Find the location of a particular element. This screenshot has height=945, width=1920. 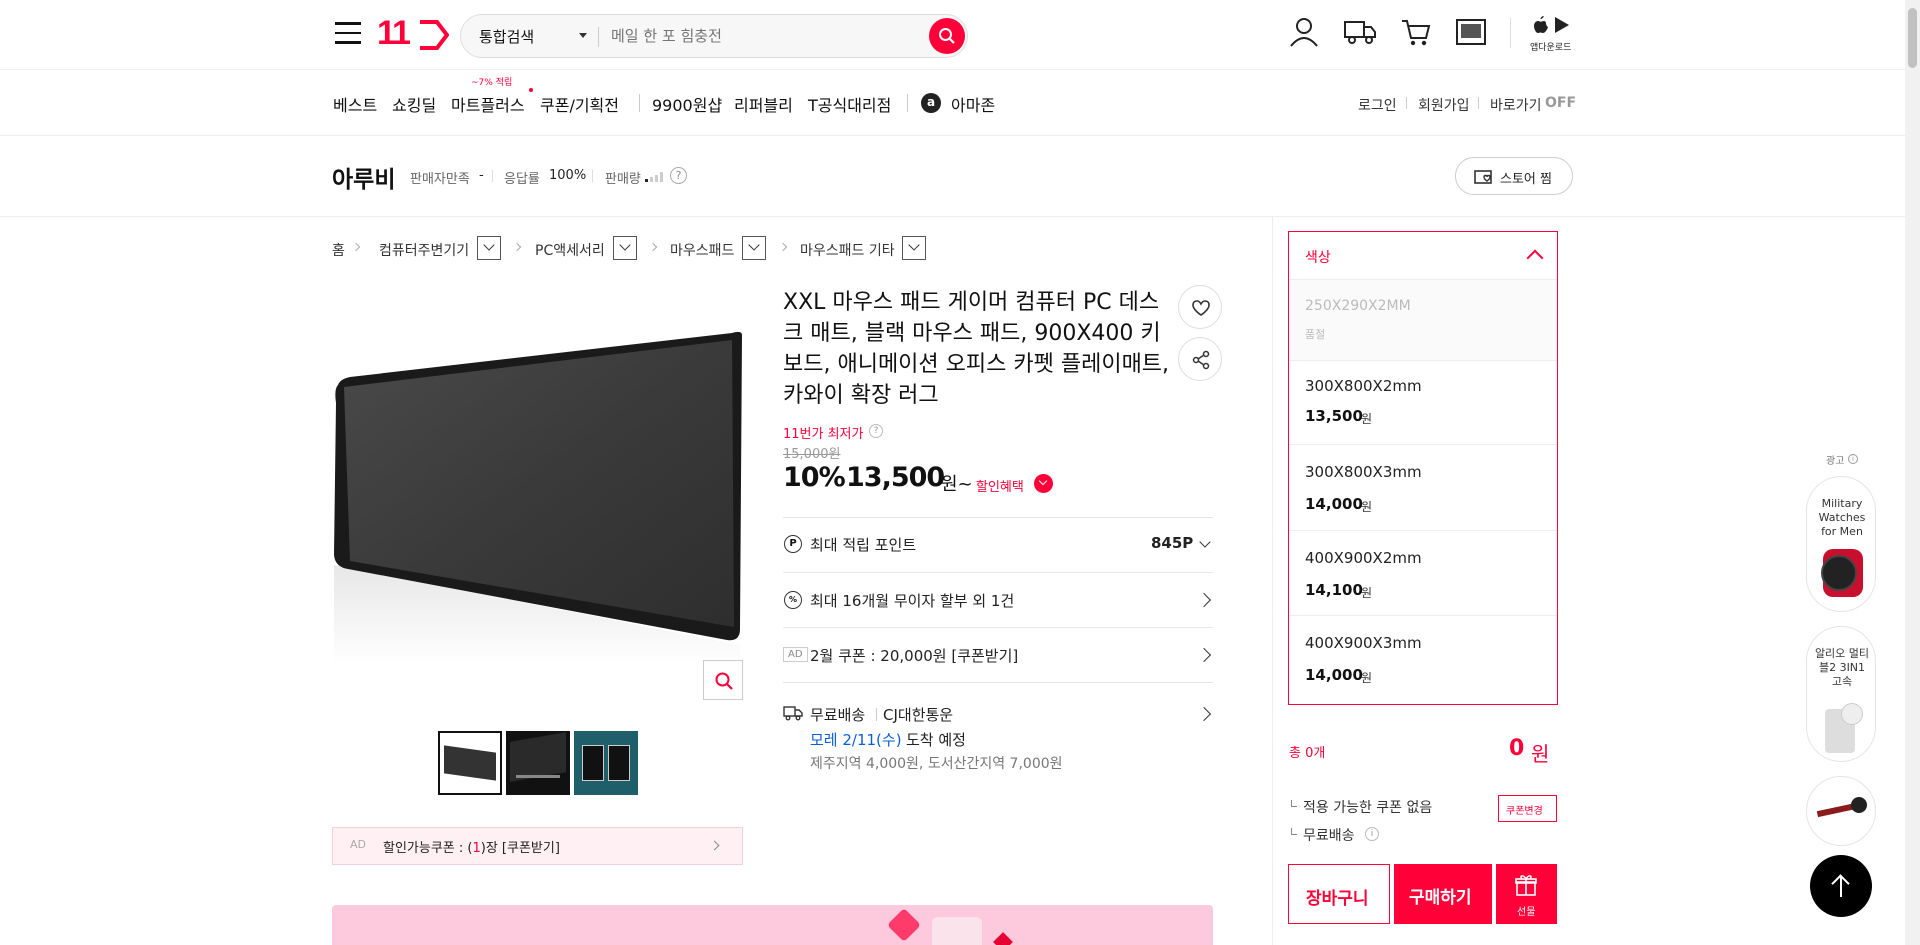

scrollbar-track is located at coordinates (1912, 472).